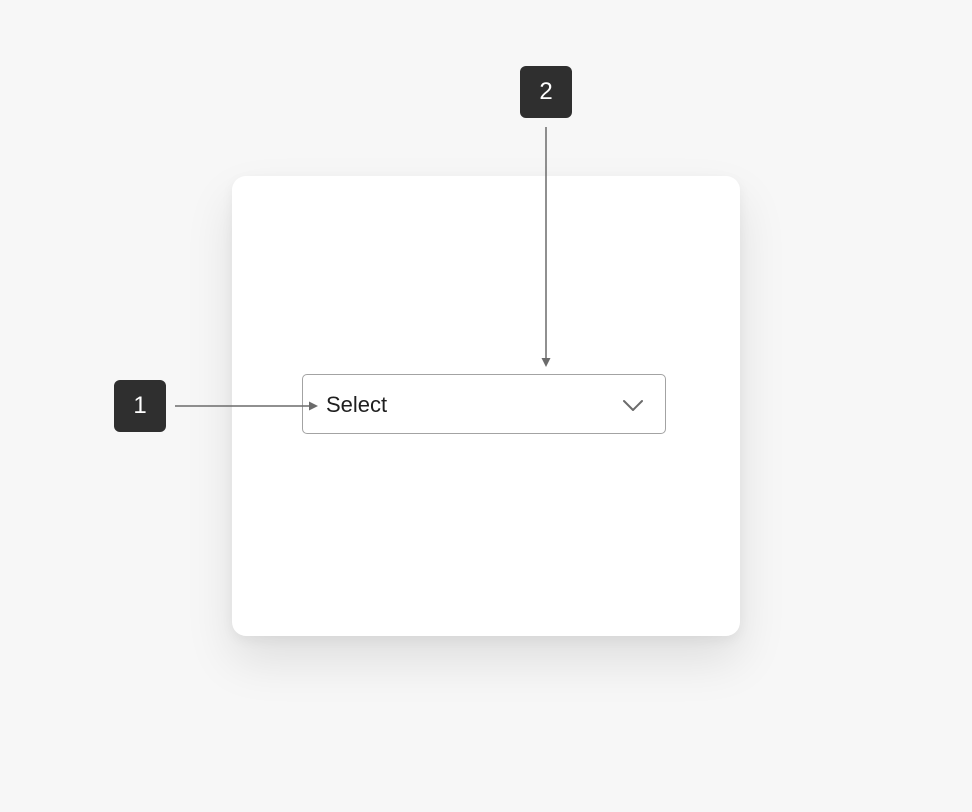 The height and width of the screenshot is (812, 972). What do you see at coordinates (546, 92) in the screenshot?
I see `callout-badge-2: 2` at bounding box center [546, 92].